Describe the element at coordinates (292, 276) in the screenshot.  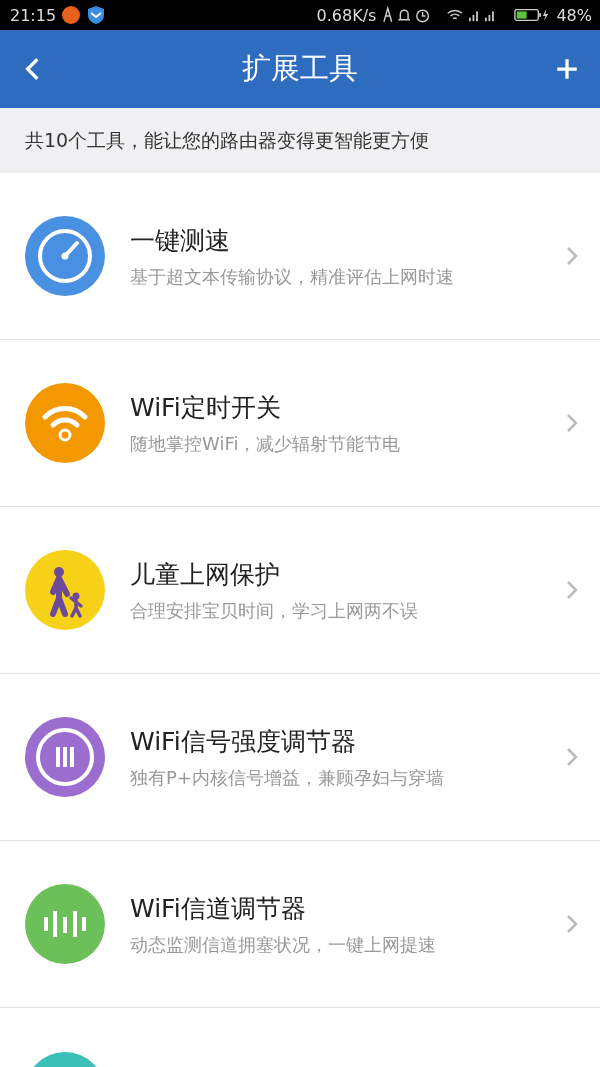
I see `tool-description: 基于超文本传输协议，精准评估上网时速` at that location.